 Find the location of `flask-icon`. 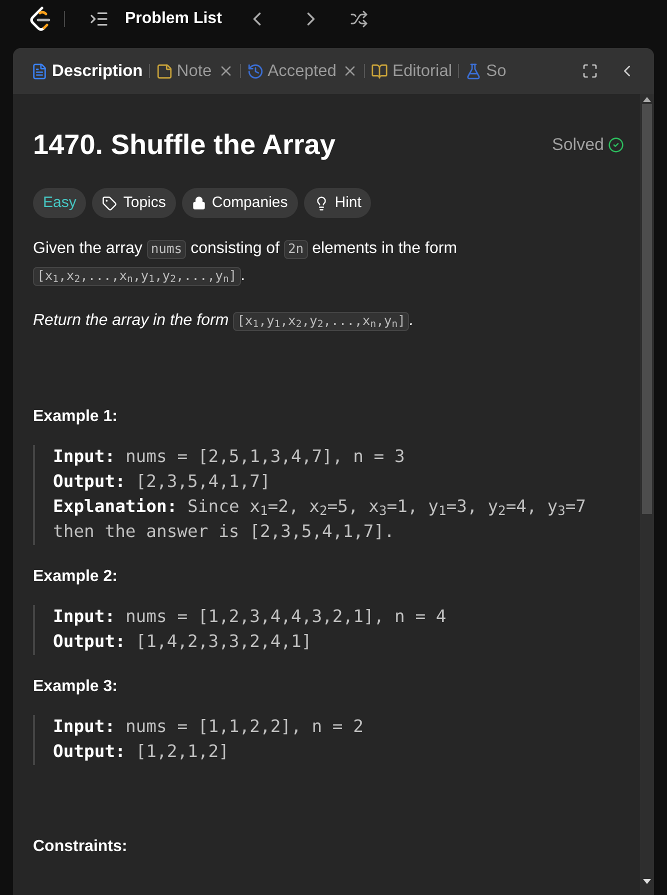

flask-icon is located at coordinates (473, 71).